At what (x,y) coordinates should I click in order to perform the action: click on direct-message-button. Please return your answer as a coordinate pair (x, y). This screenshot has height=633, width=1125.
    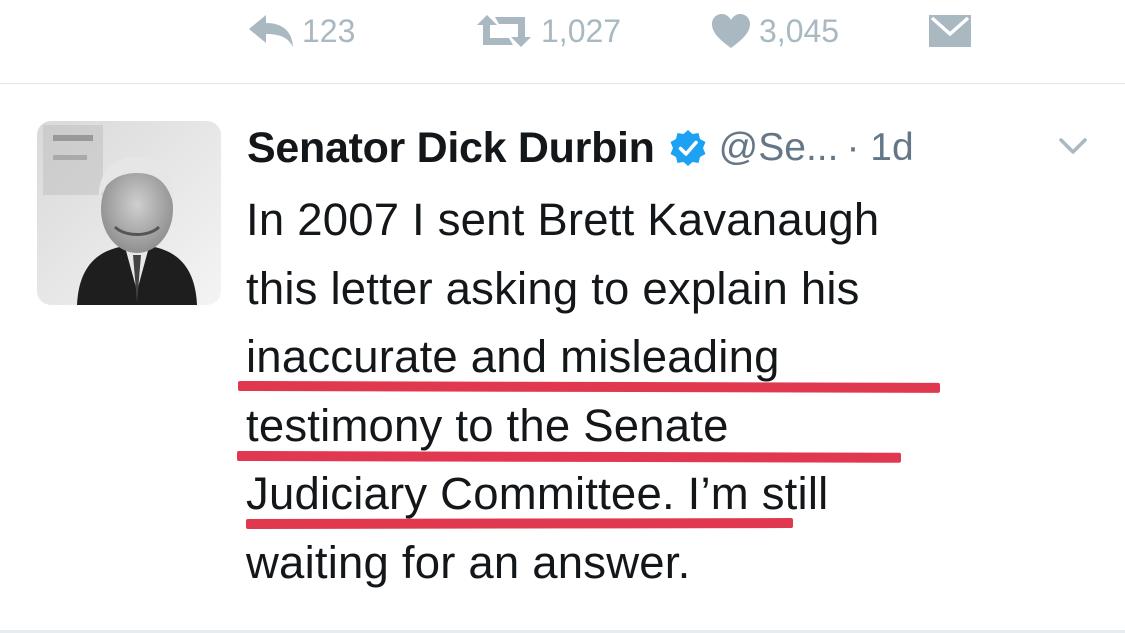
    Looking at the image, I should click on (950, 31).